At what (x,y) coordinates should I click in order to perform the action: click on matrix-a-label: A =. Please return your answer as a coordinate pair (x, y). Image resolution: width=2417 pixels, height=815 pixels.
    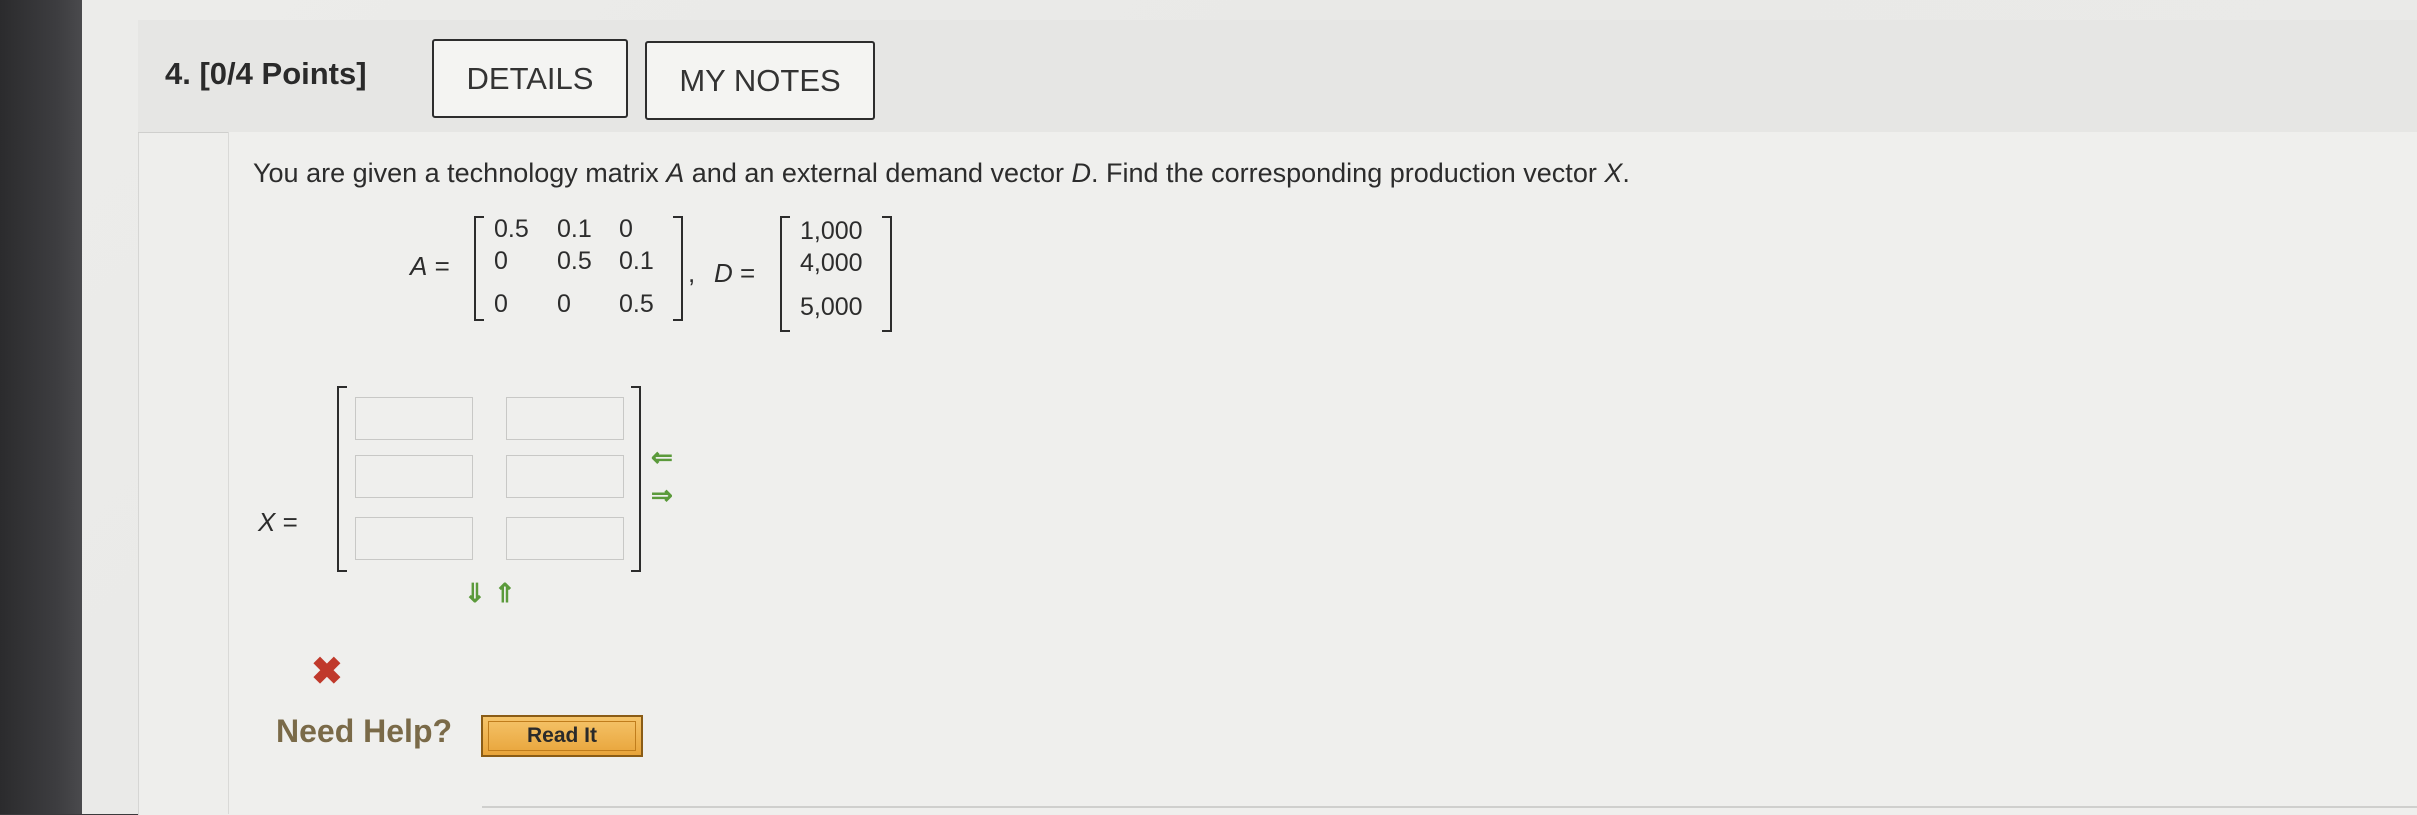
    Looking at the image, I should click on (430, 266).